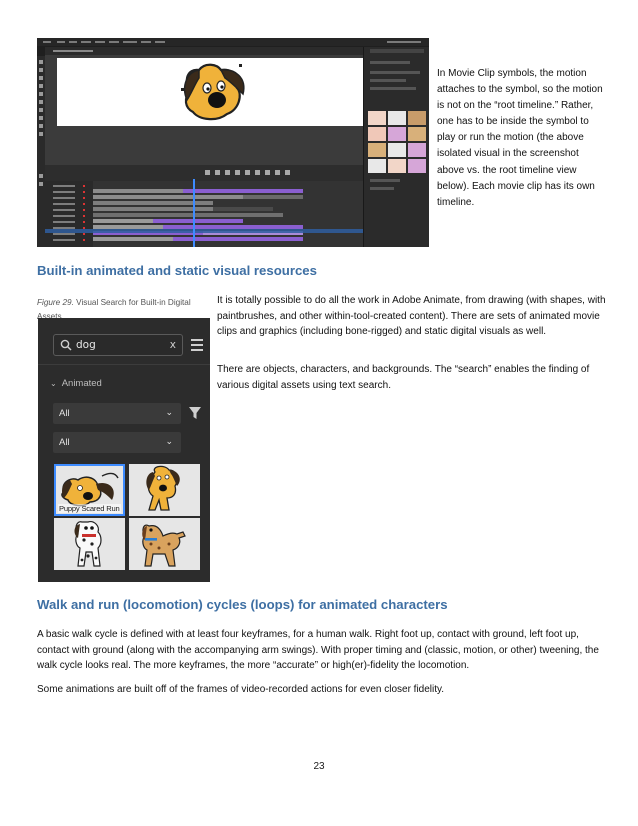  I want to click on asset-tile-brown-dog, so click(164, 544).